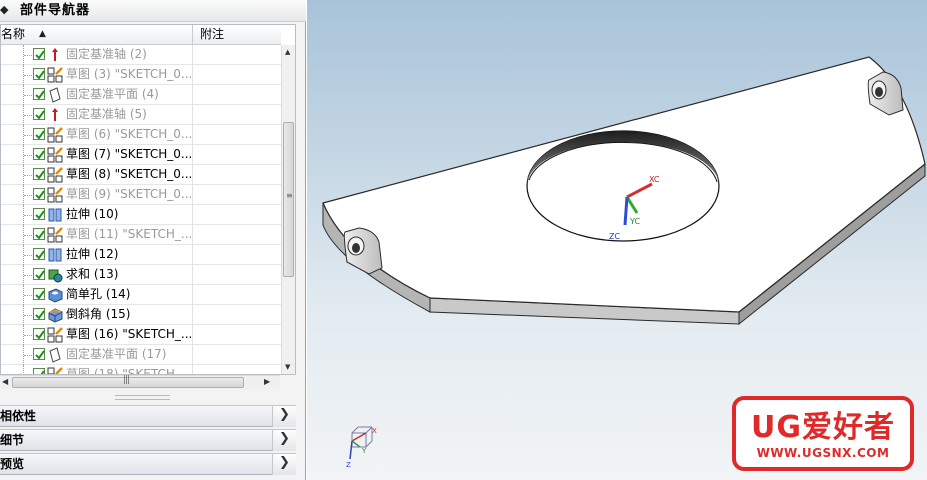 The width and height of the screenshot is (927, 480). Describe the element at coordinates (141, 255) in the screenshot. I see `tree-row: 拉伸 (12)` at that location.